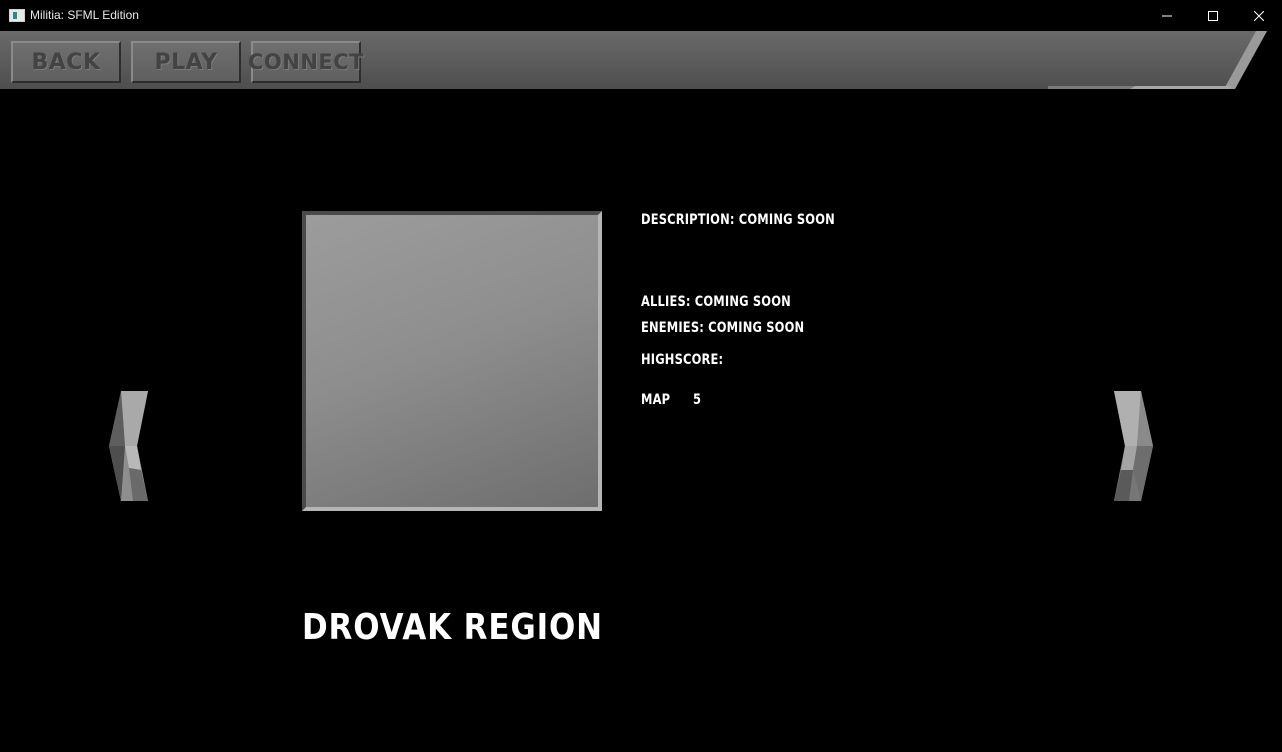 This screenshot has height=752, width=1282. I want to click on next-map-button, so click(1134, 446).